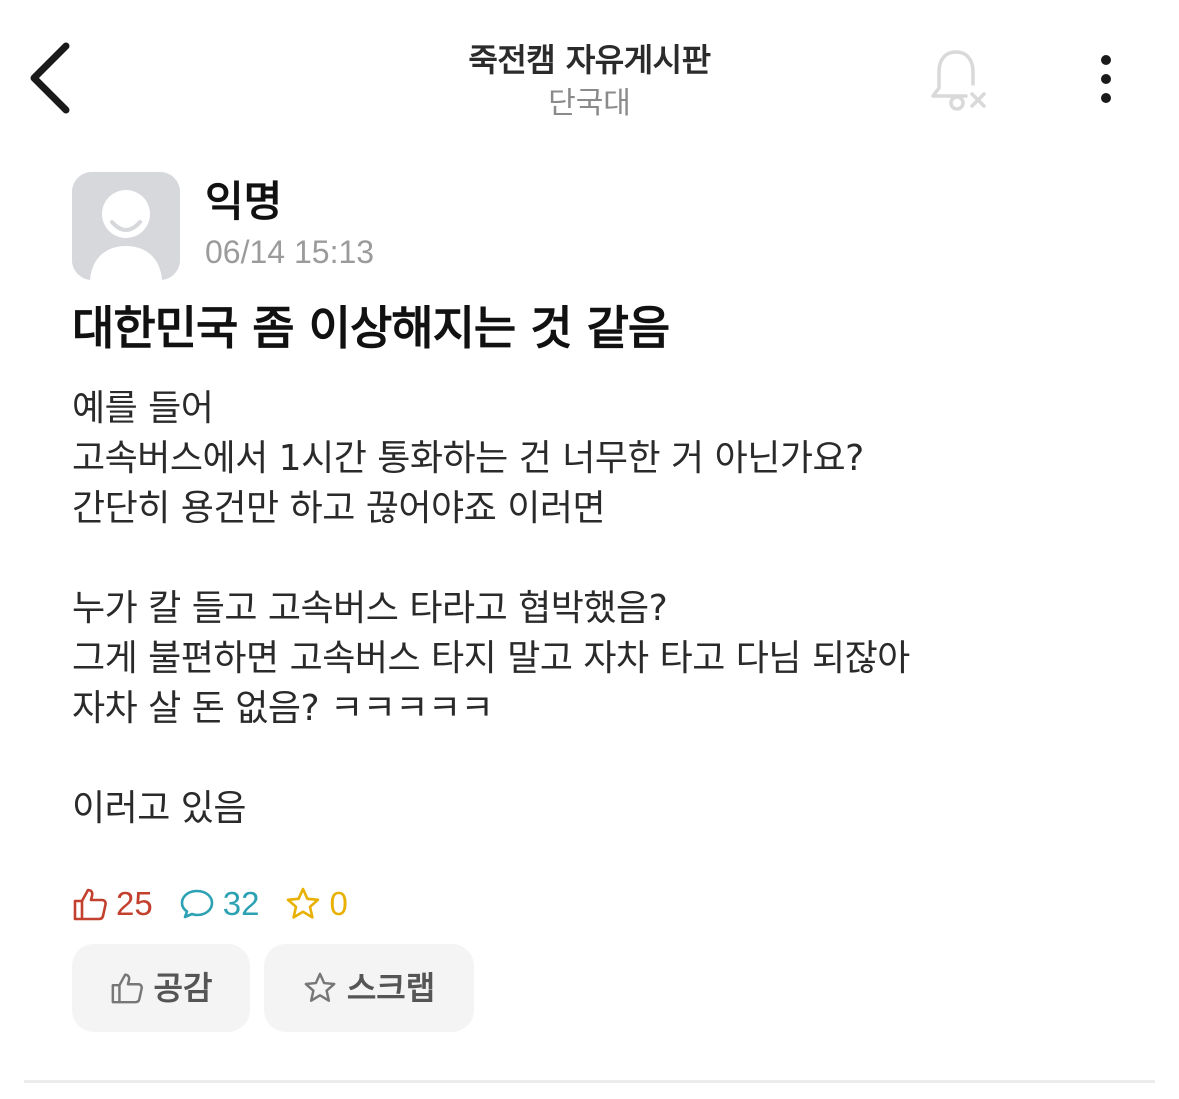 Image resolution: width=1179 pixels, height=1099 pixels. What do you see at coordinates (290, 252) in the screenshot?
I see `post-timestamp: 06/14 15:13` at bounding box center [290, 252].